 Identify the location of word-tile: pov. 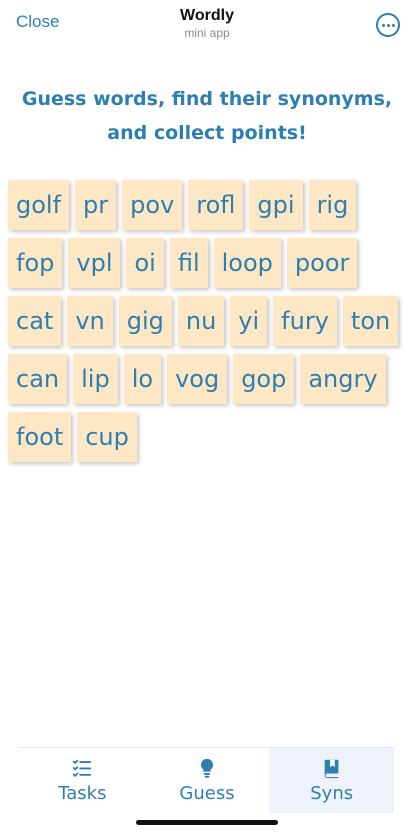
(152, 205).